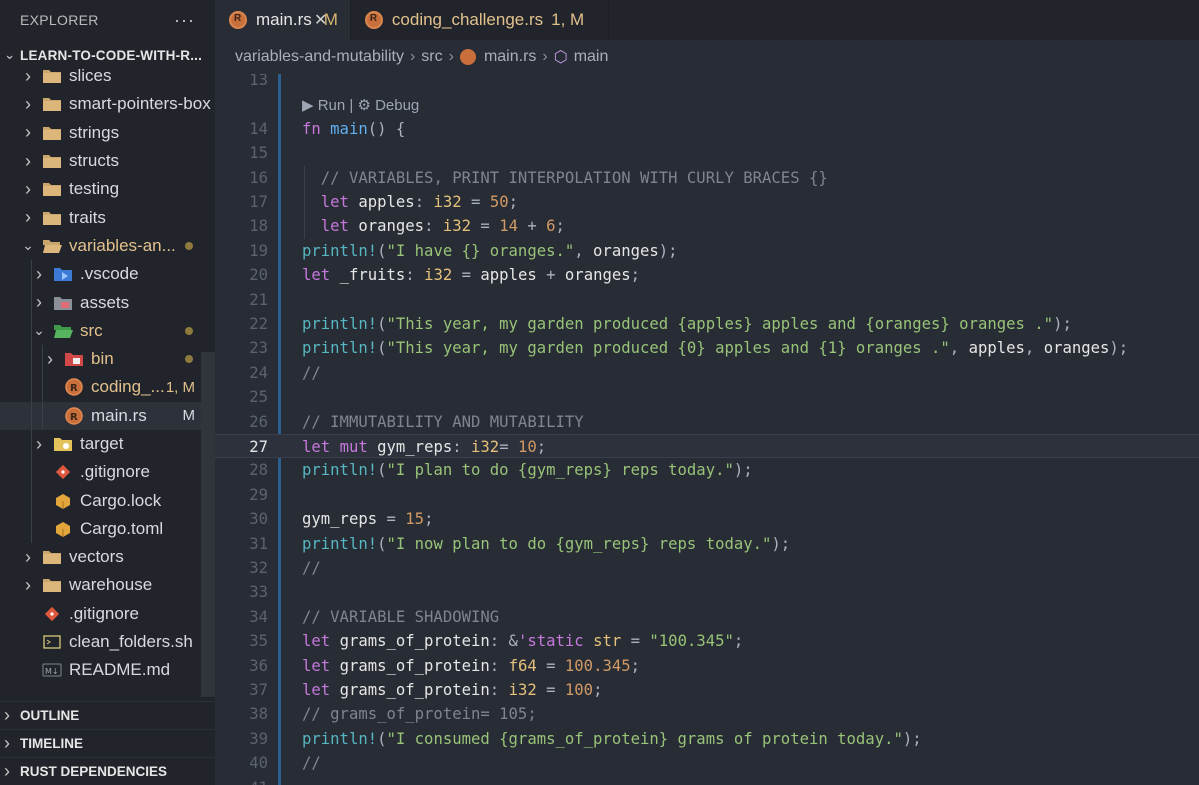  What do you see at coordinates (115, 472) in the screenshot?
I see `tree-item-label: .gitignore` at bounding box center [115, 472].